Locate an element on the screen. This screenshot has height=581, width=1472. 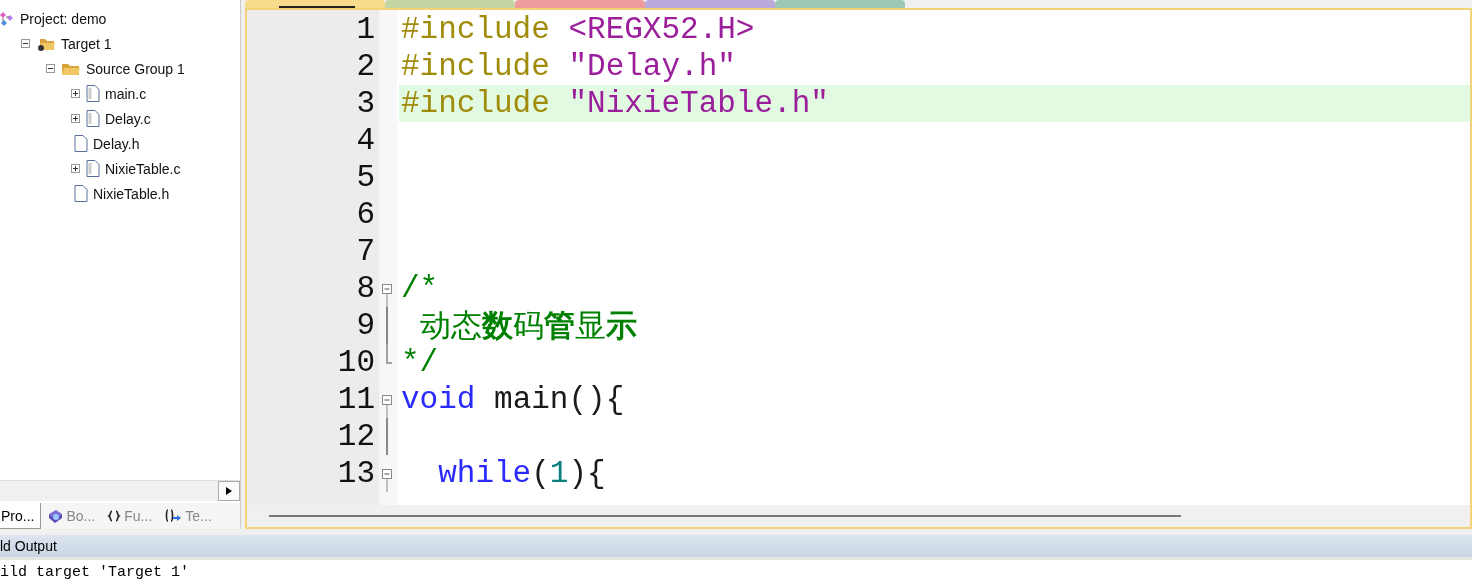
braces-arrow-icon is located at coordinates (173, 516).